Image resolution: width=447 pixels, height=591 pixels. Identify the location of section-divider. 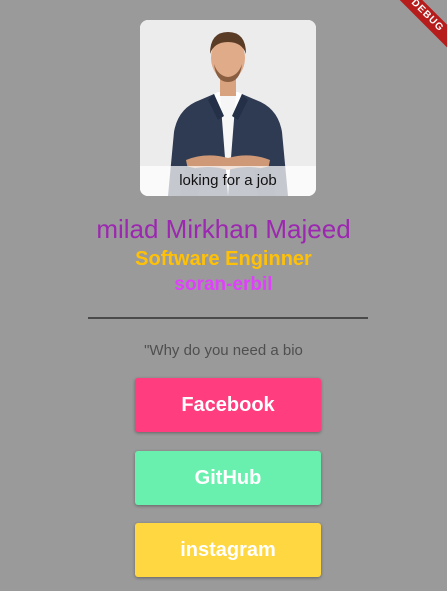
(228, 318).